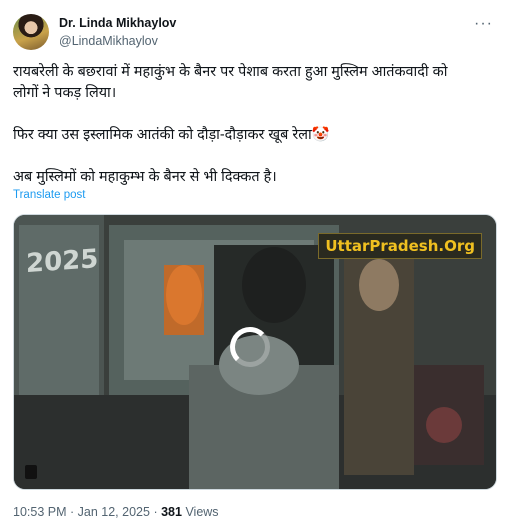  What do you see at coordinates (31, 472) in the screenshot?
I see `media-control-icon` at bounding box center [31, 472].